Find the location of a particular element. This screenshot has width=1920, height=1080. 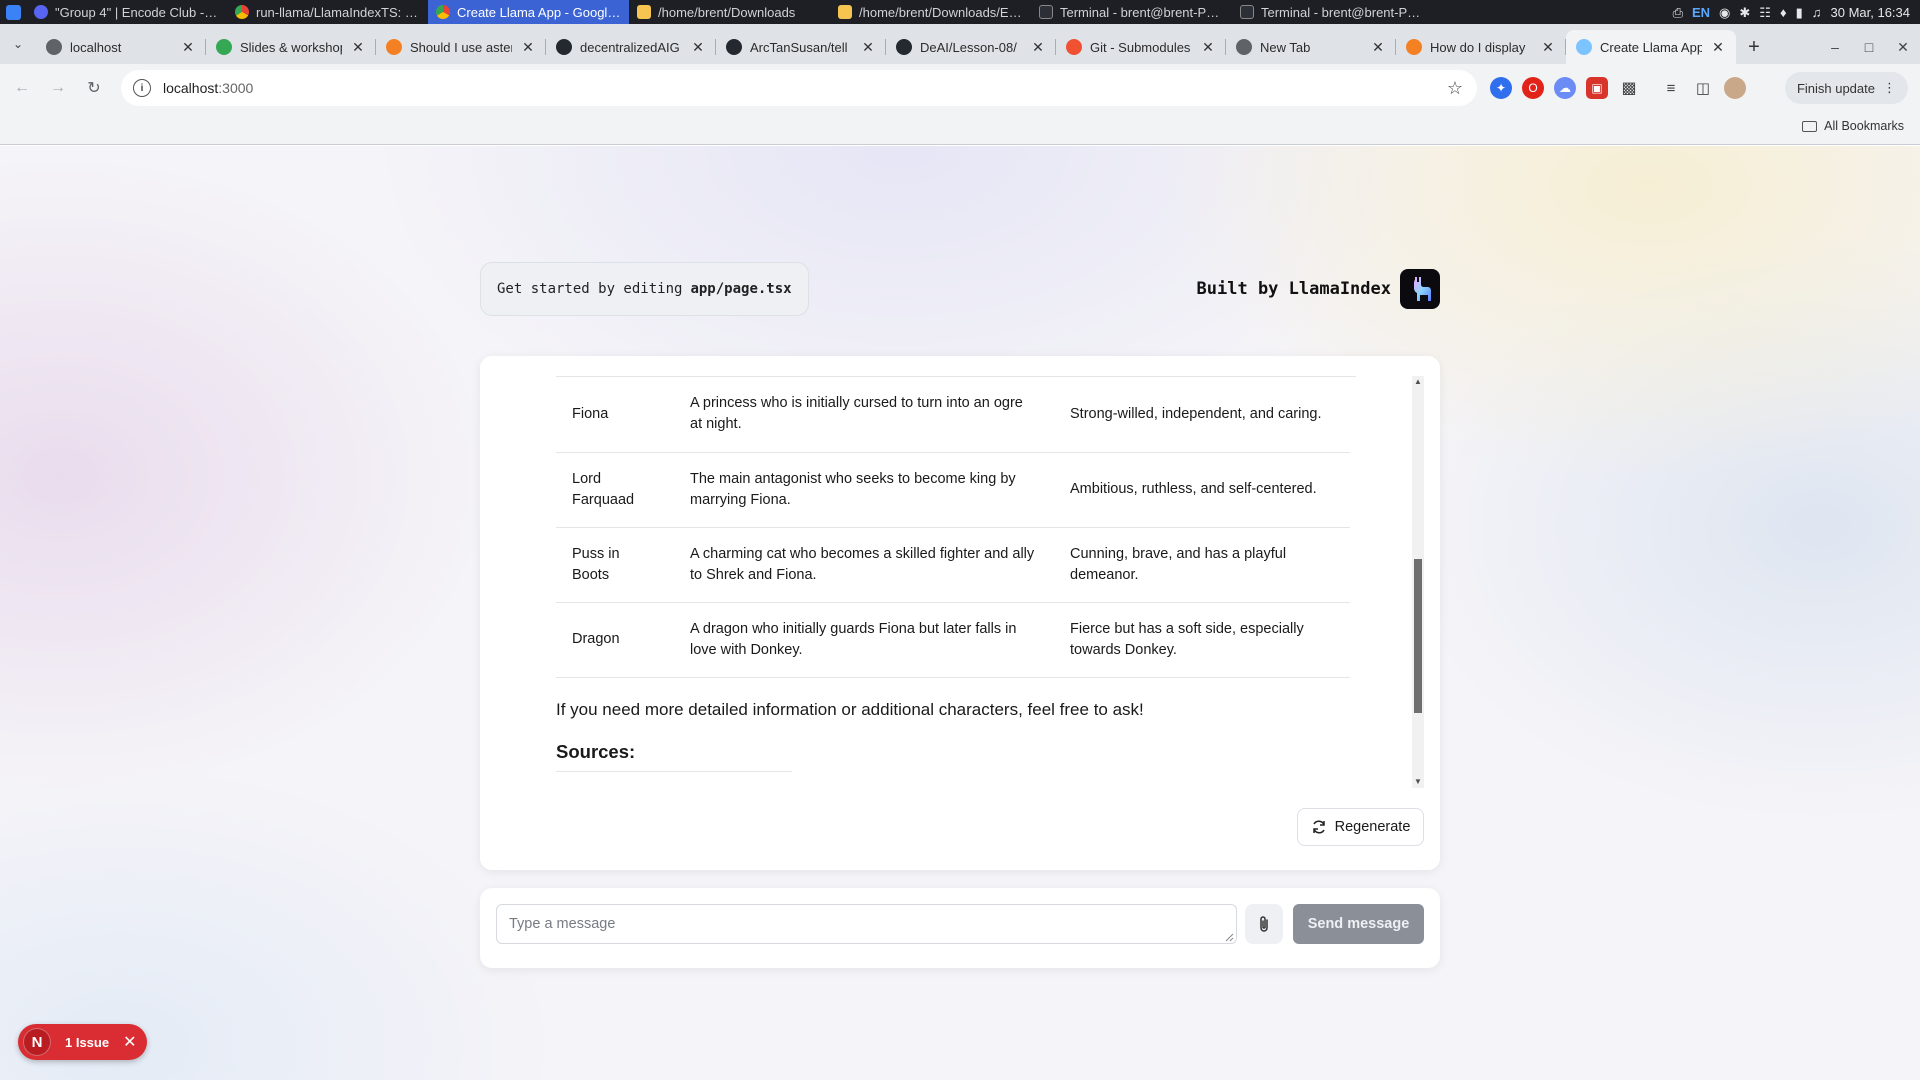

regenerate-button: Regenerate is located at coordinates (1360, 827).